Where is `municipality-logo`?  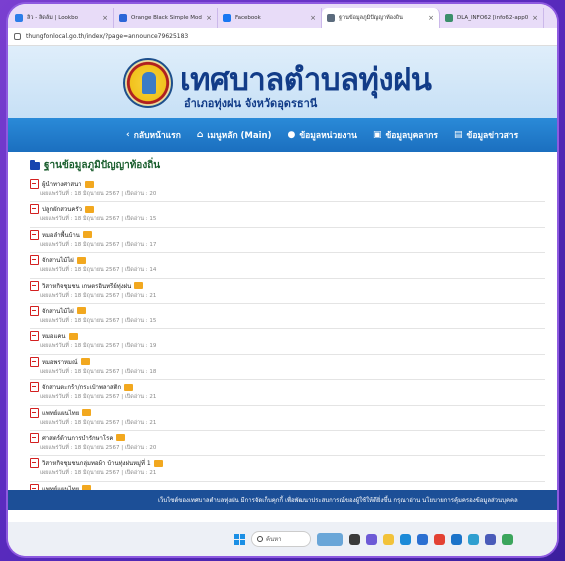 municipality-logo is located at coordinates (148, 83).